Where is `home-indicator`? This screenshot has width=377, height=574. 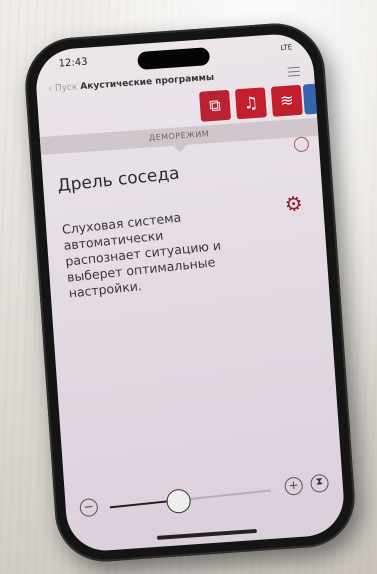
home-indicator is located at coordinates (206, 534).